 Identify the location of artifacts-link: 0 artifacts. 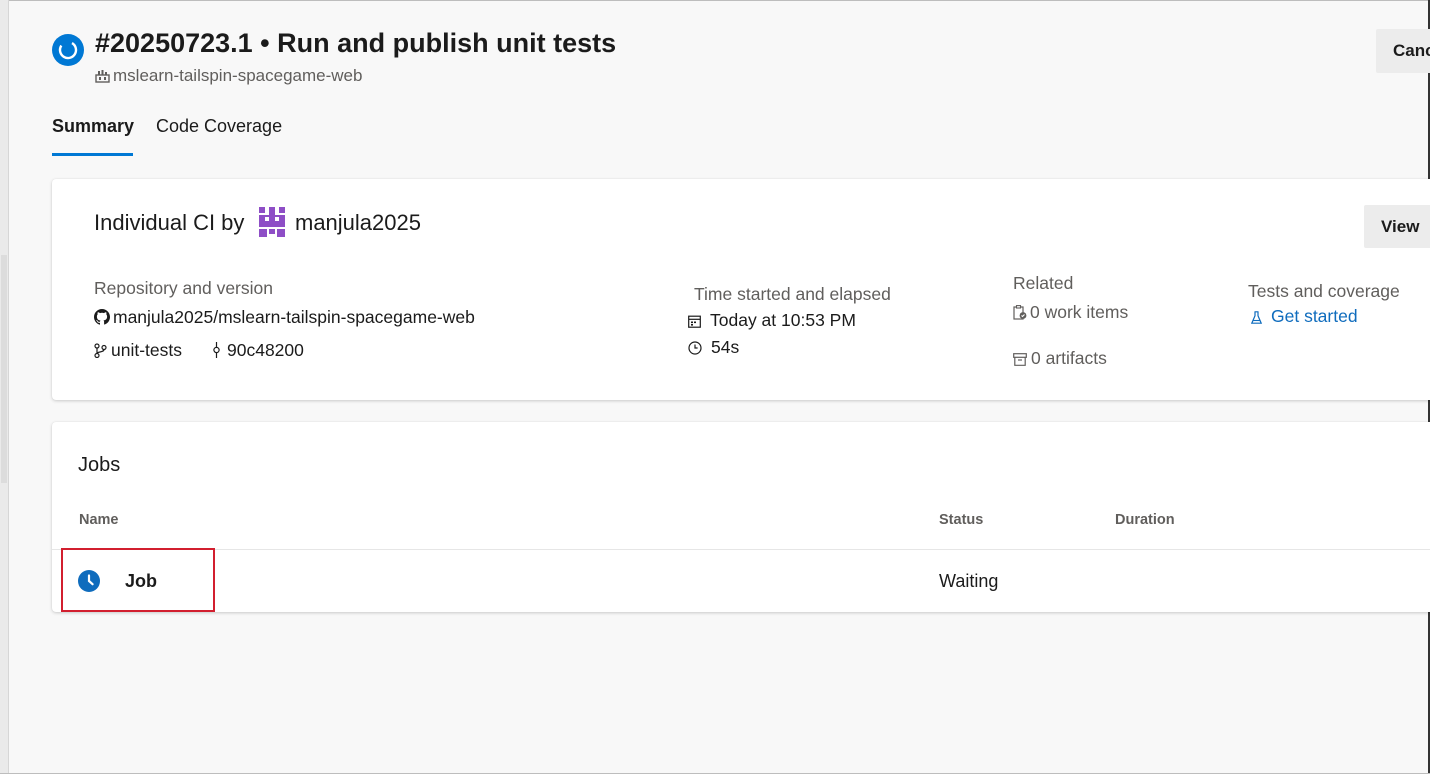
(1060, 359).